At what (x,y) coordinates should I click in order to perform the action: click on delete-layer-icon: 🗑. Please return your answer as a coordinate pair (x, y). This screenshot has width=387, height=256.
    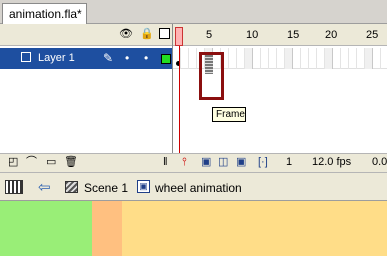
    Looking at the image, I should click on (71, 162).